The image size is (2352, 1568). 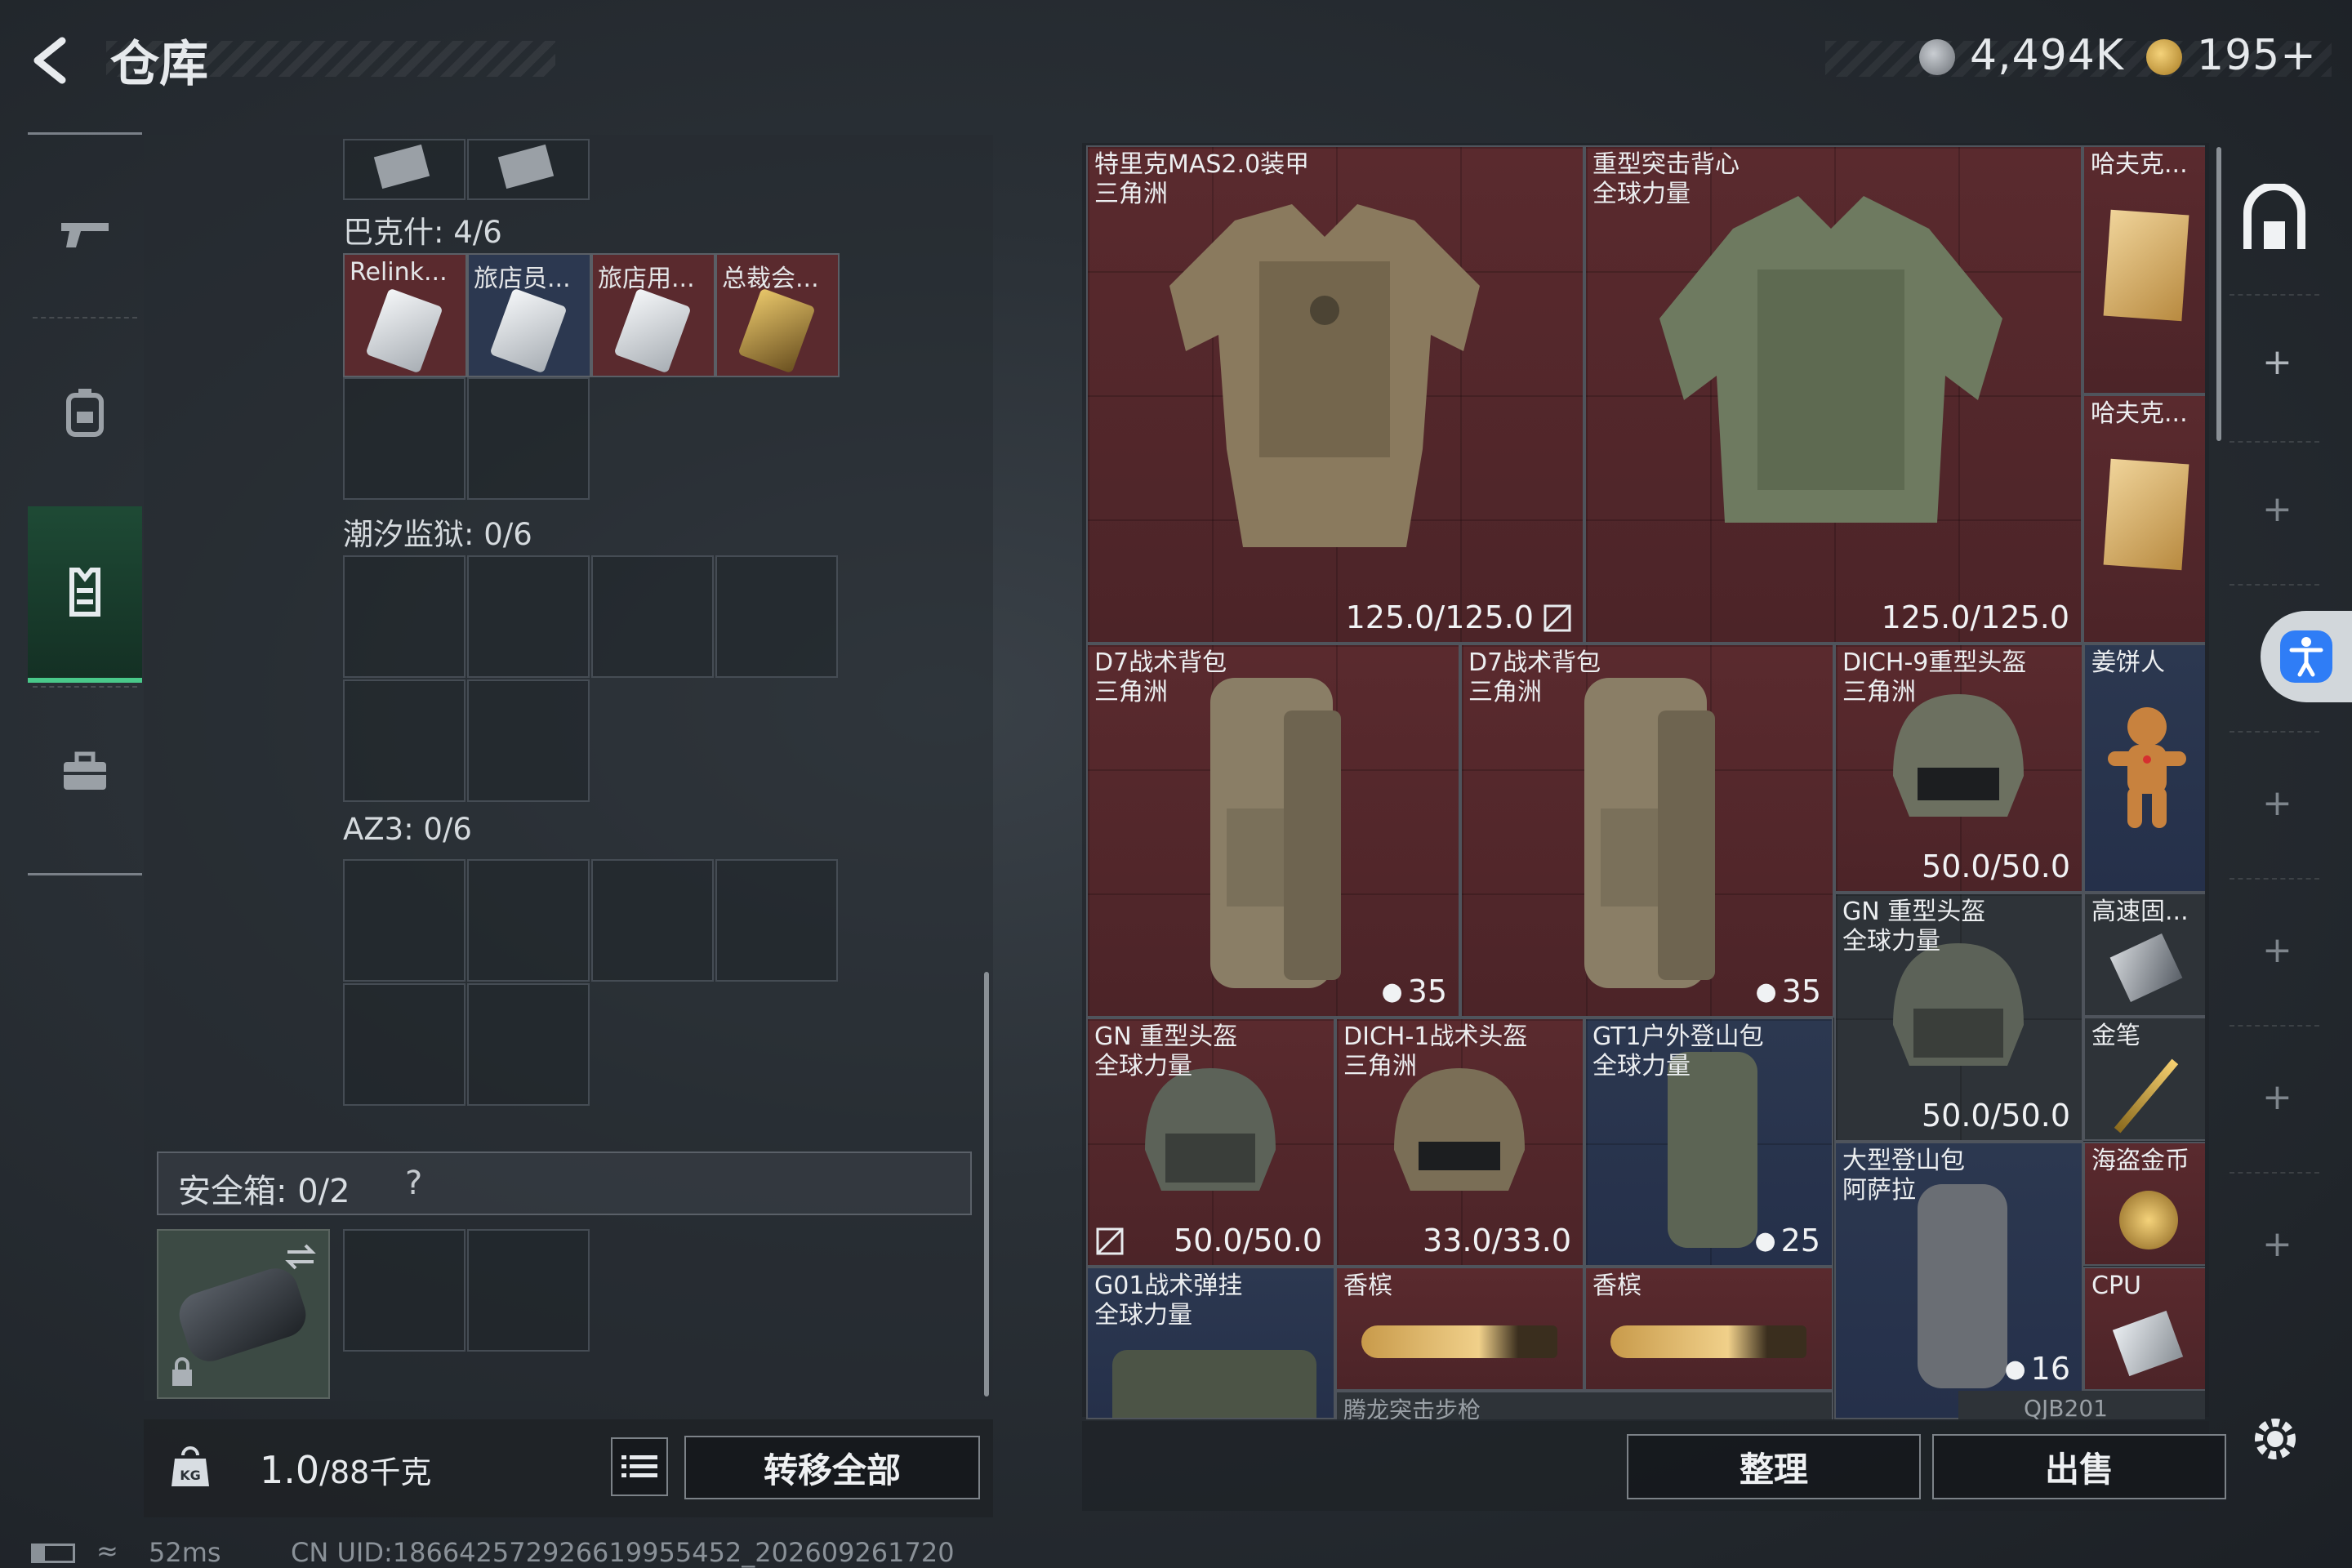 What do you see at coordinates (2081, 1405) in the screenshot?
I see `item-qjb201: QJB201` at bounding box center [2081, 1405].